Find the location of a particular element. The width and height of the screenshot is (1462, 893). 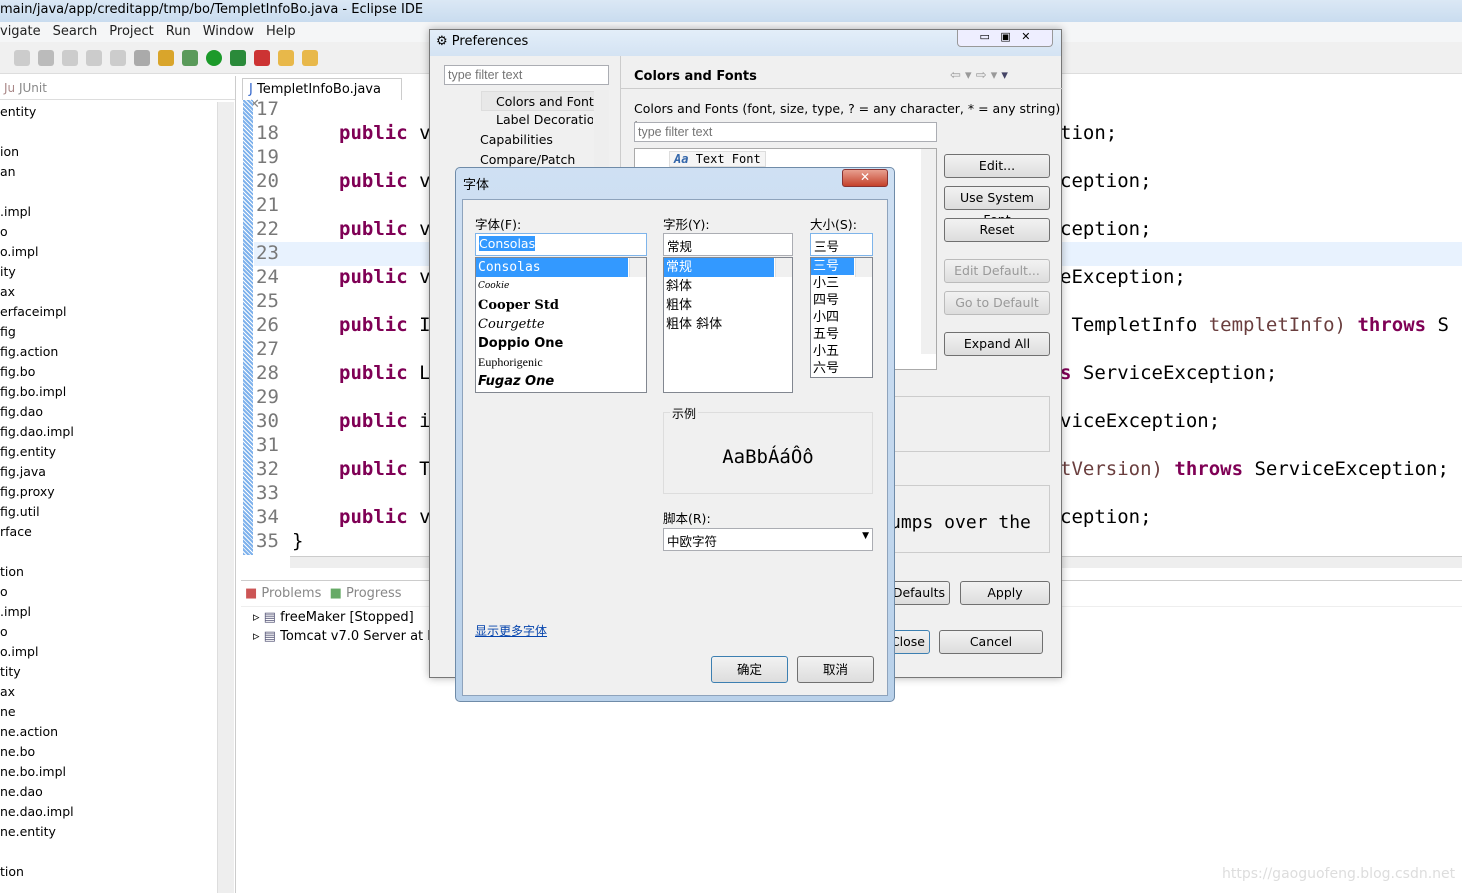

style-option: 粗体 斜体 is located at coordinates (728, 324).